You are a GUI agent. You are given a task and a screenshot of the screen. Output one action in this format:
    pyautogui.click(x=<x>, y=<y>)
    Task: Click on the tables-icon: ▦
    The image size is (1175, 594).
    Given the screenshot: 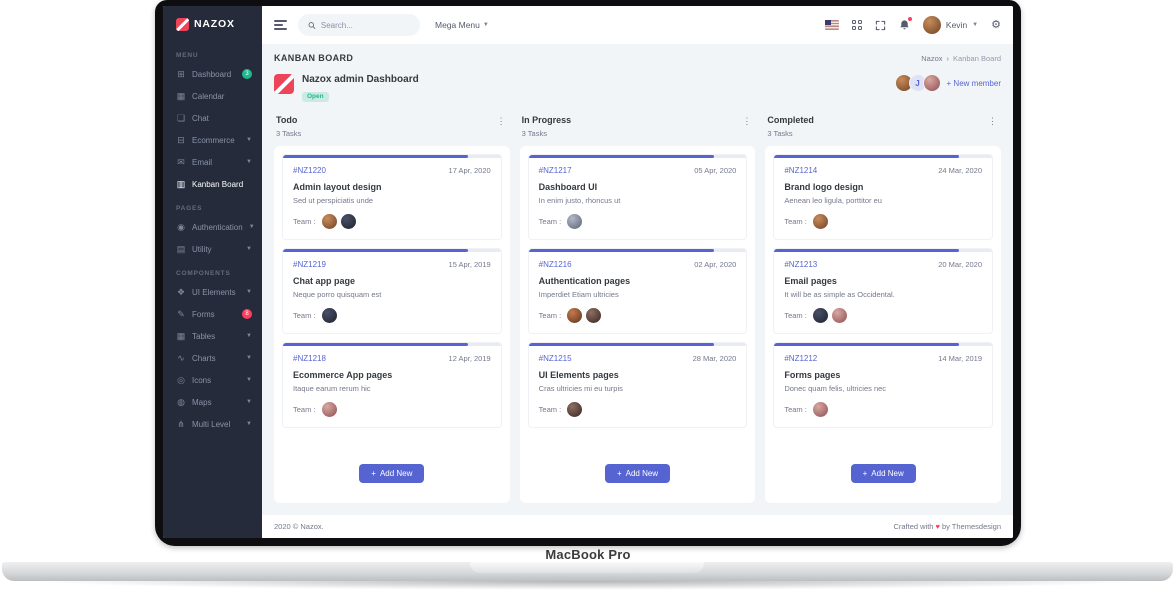 What is the action you would take?
    pyautogui.click(x=181, y=335)
    